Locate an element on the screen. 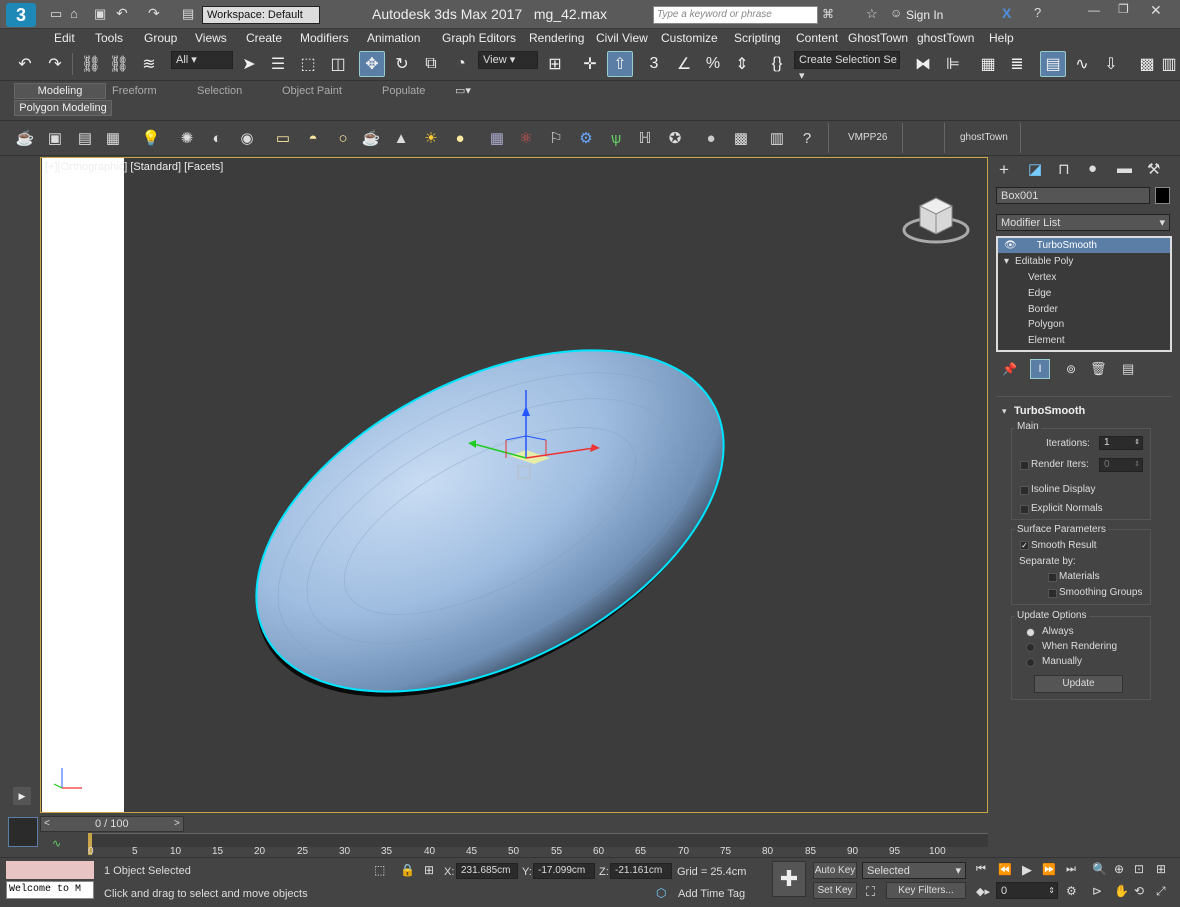 The height and width of the screenshot is (907, 1180). ghosttown-label: ghostTown is located at coordinates (984, 137).